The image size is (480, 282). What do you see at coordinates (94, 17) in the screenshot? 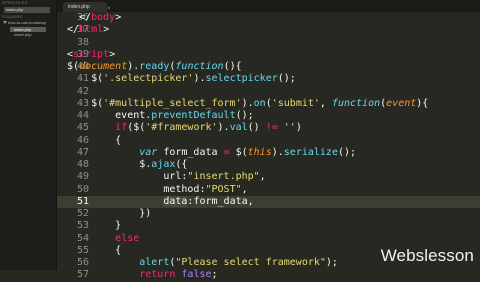
I see `code-text: </body>` at bounding box center [94, 17].